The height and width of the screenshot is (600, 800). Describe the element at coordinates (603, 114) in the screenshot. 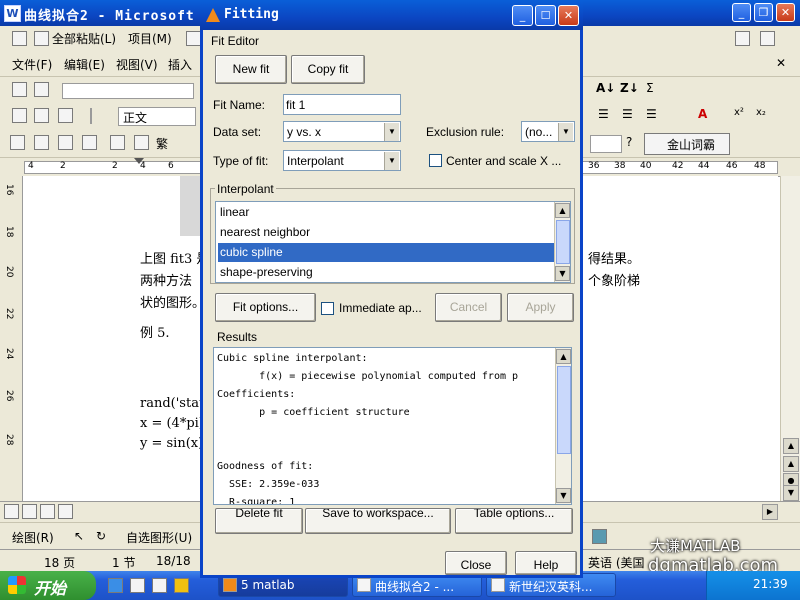

I see `numbering-icon: ☰` at that location.